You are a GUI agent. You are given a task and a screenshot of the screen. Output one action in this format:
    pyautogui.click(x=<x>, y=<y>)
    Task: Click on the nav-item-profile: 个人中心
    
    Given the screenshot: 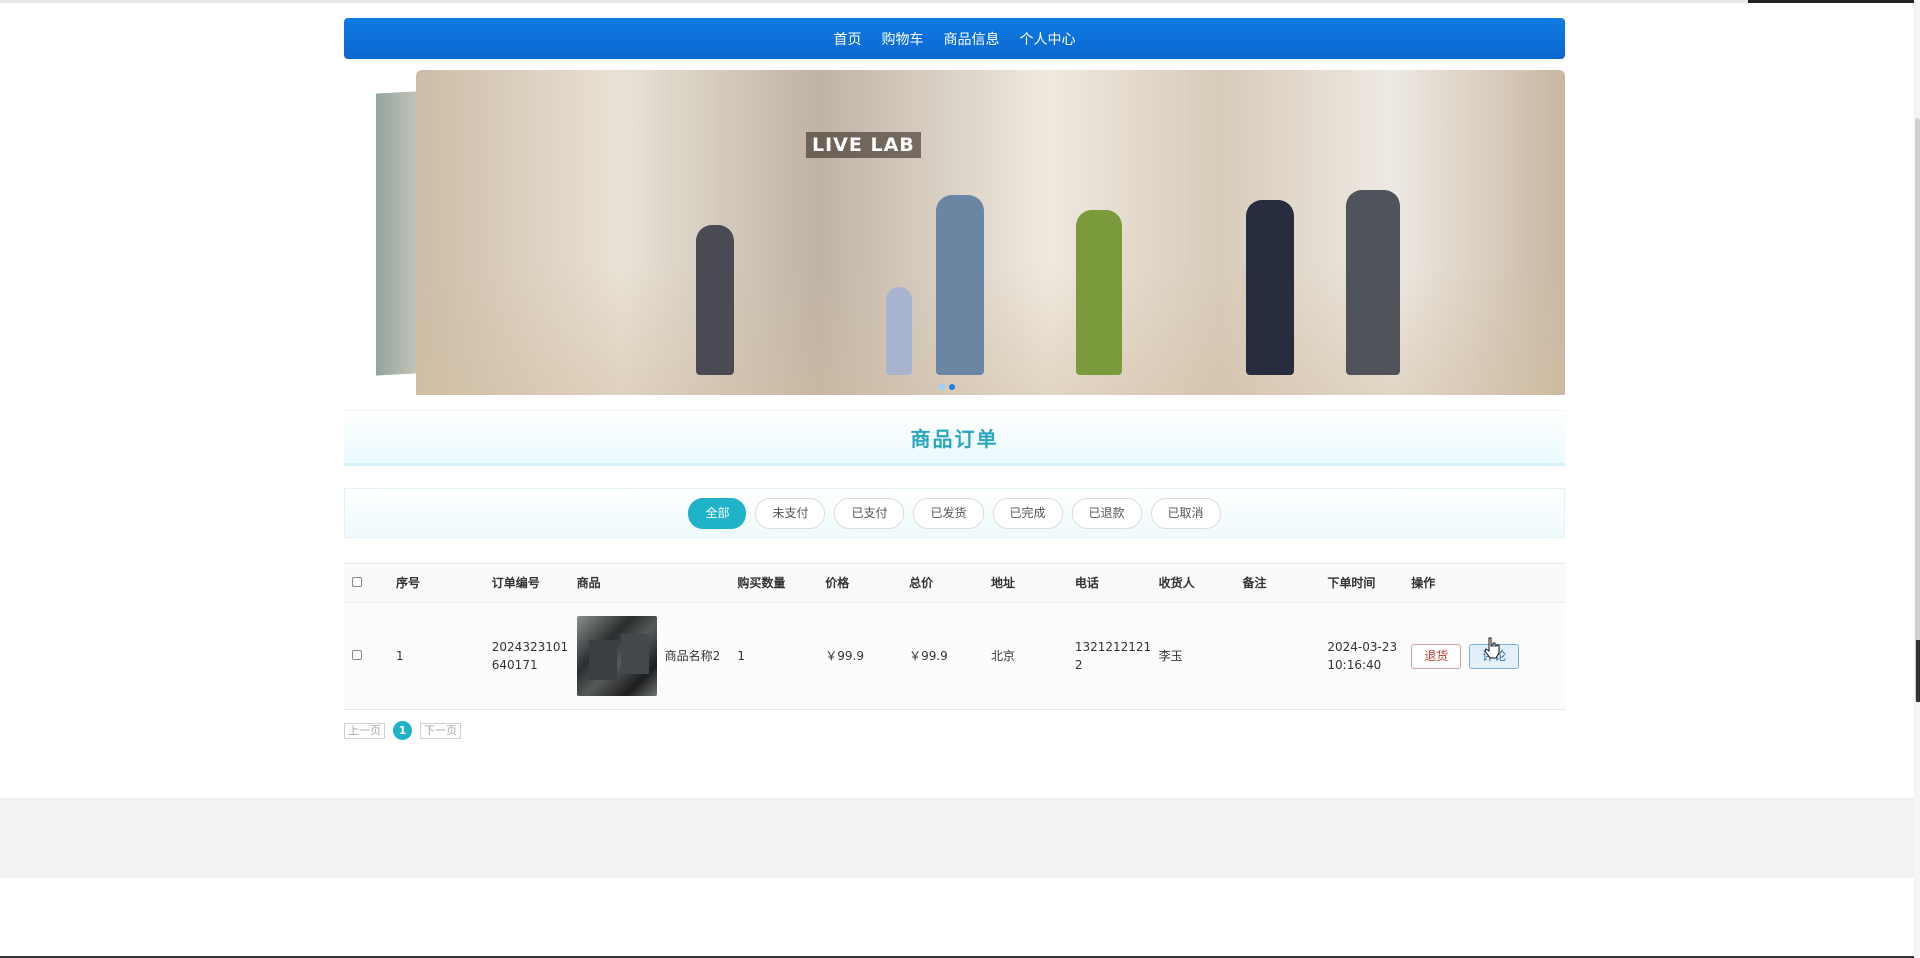 What is the action you would take?
    pyautogui.click(x=1048, y=39)
    